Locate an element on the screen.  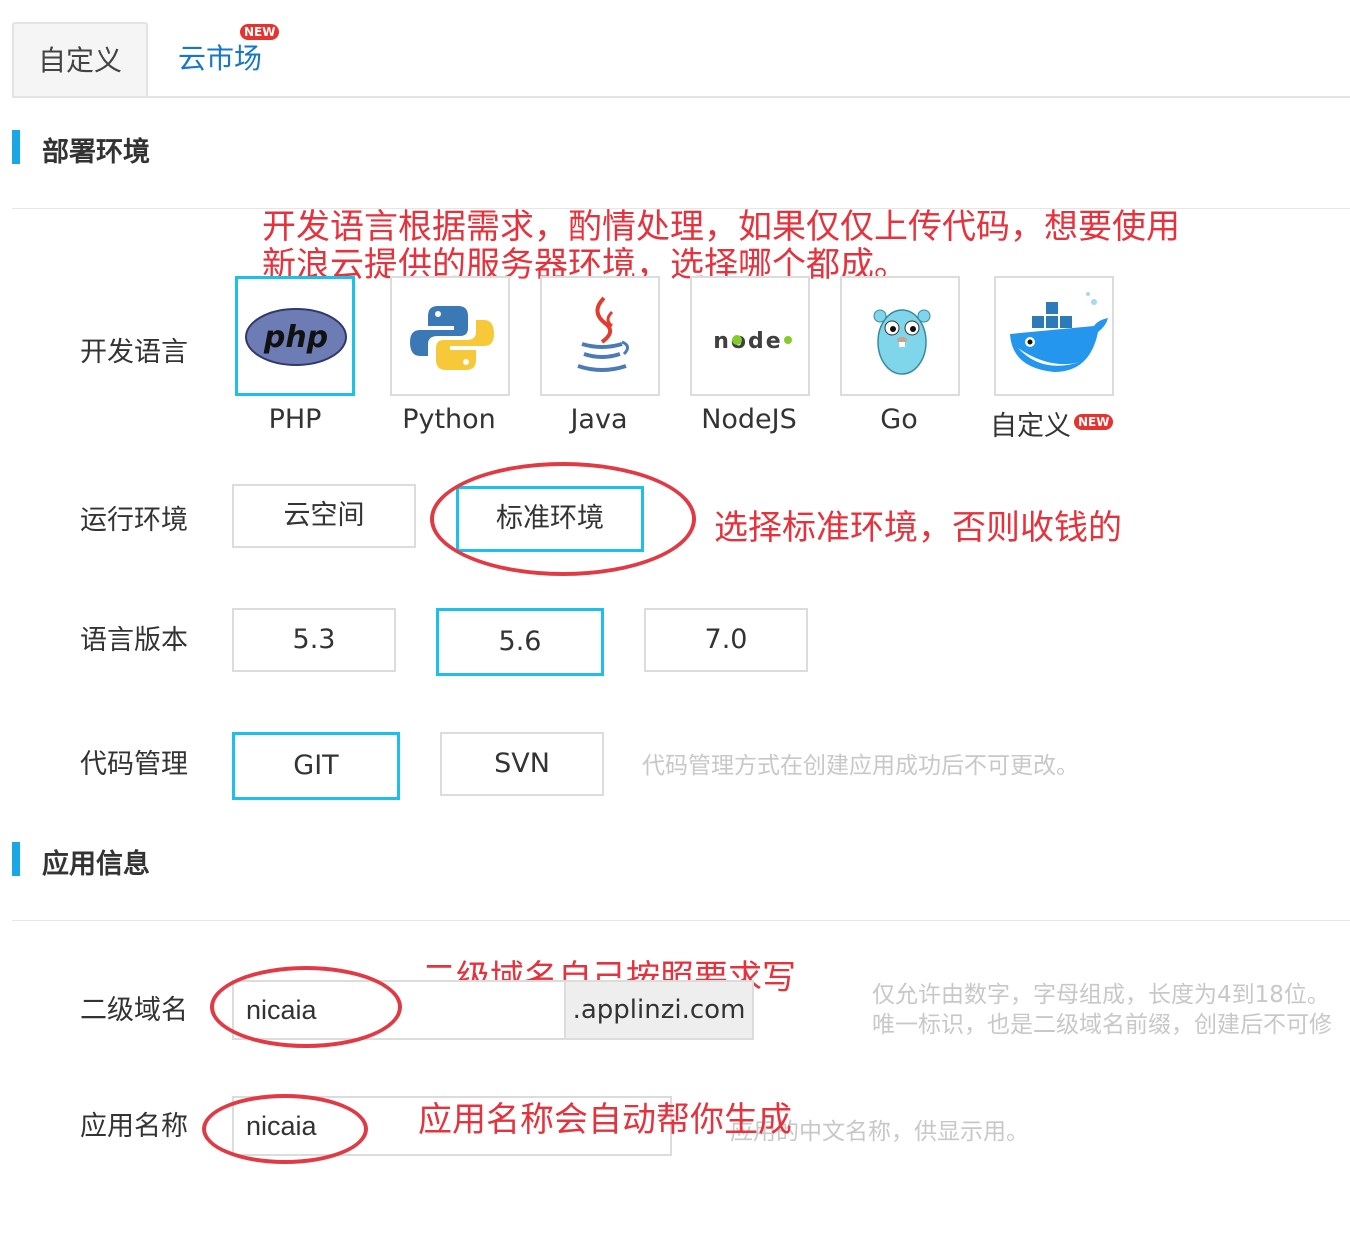
hint-line: 仅允许由数字，字母组成，长度为4到18位。 is located at coordinates (1101, 995).